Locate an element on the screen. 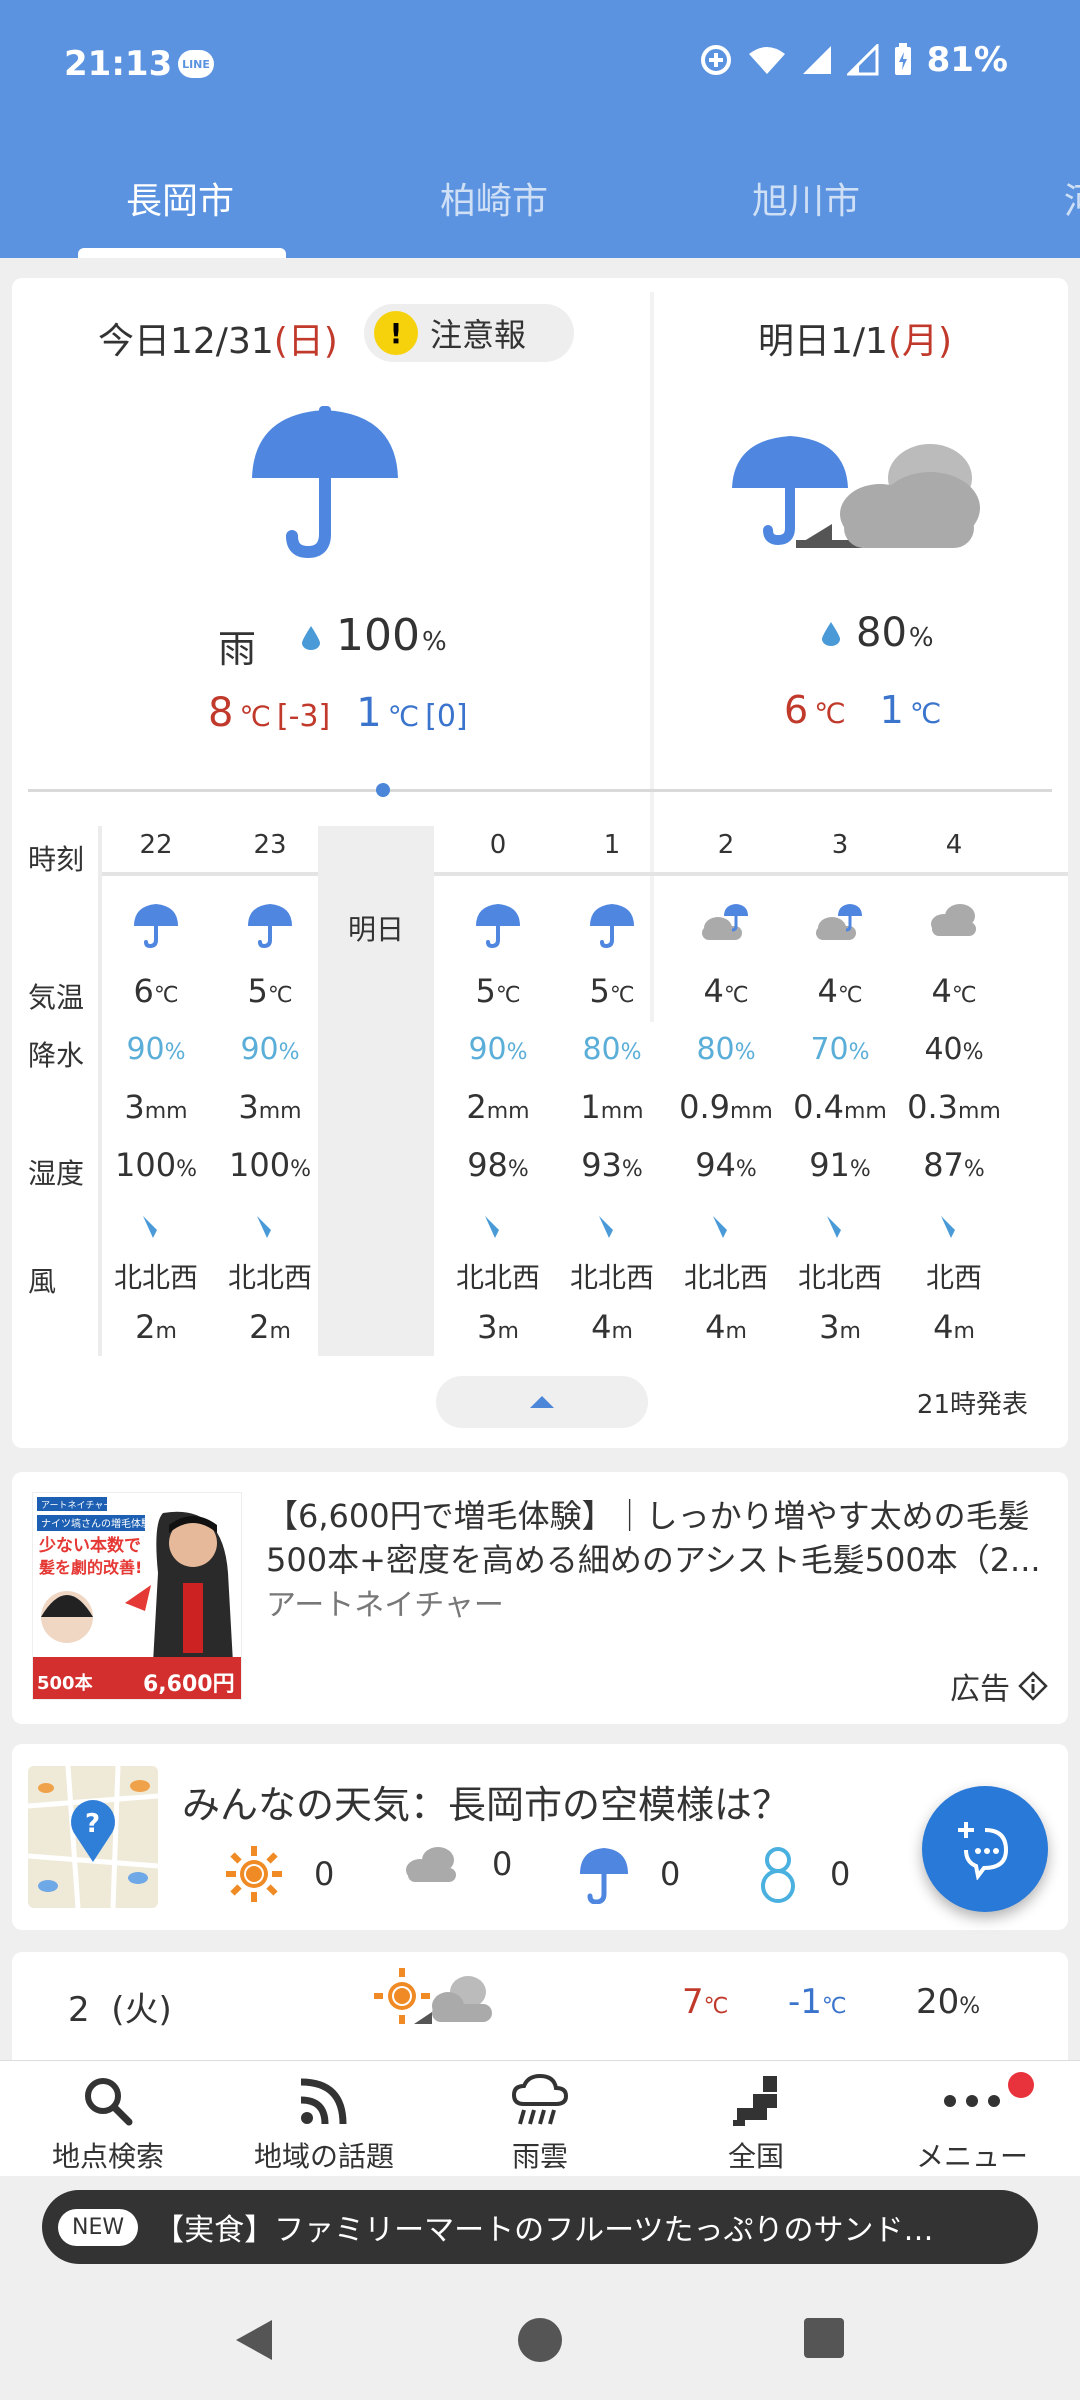 The height and width of the screenshot is (2400, 1080). row-label-rain: 降水 is located at coordinates (56, 1055).